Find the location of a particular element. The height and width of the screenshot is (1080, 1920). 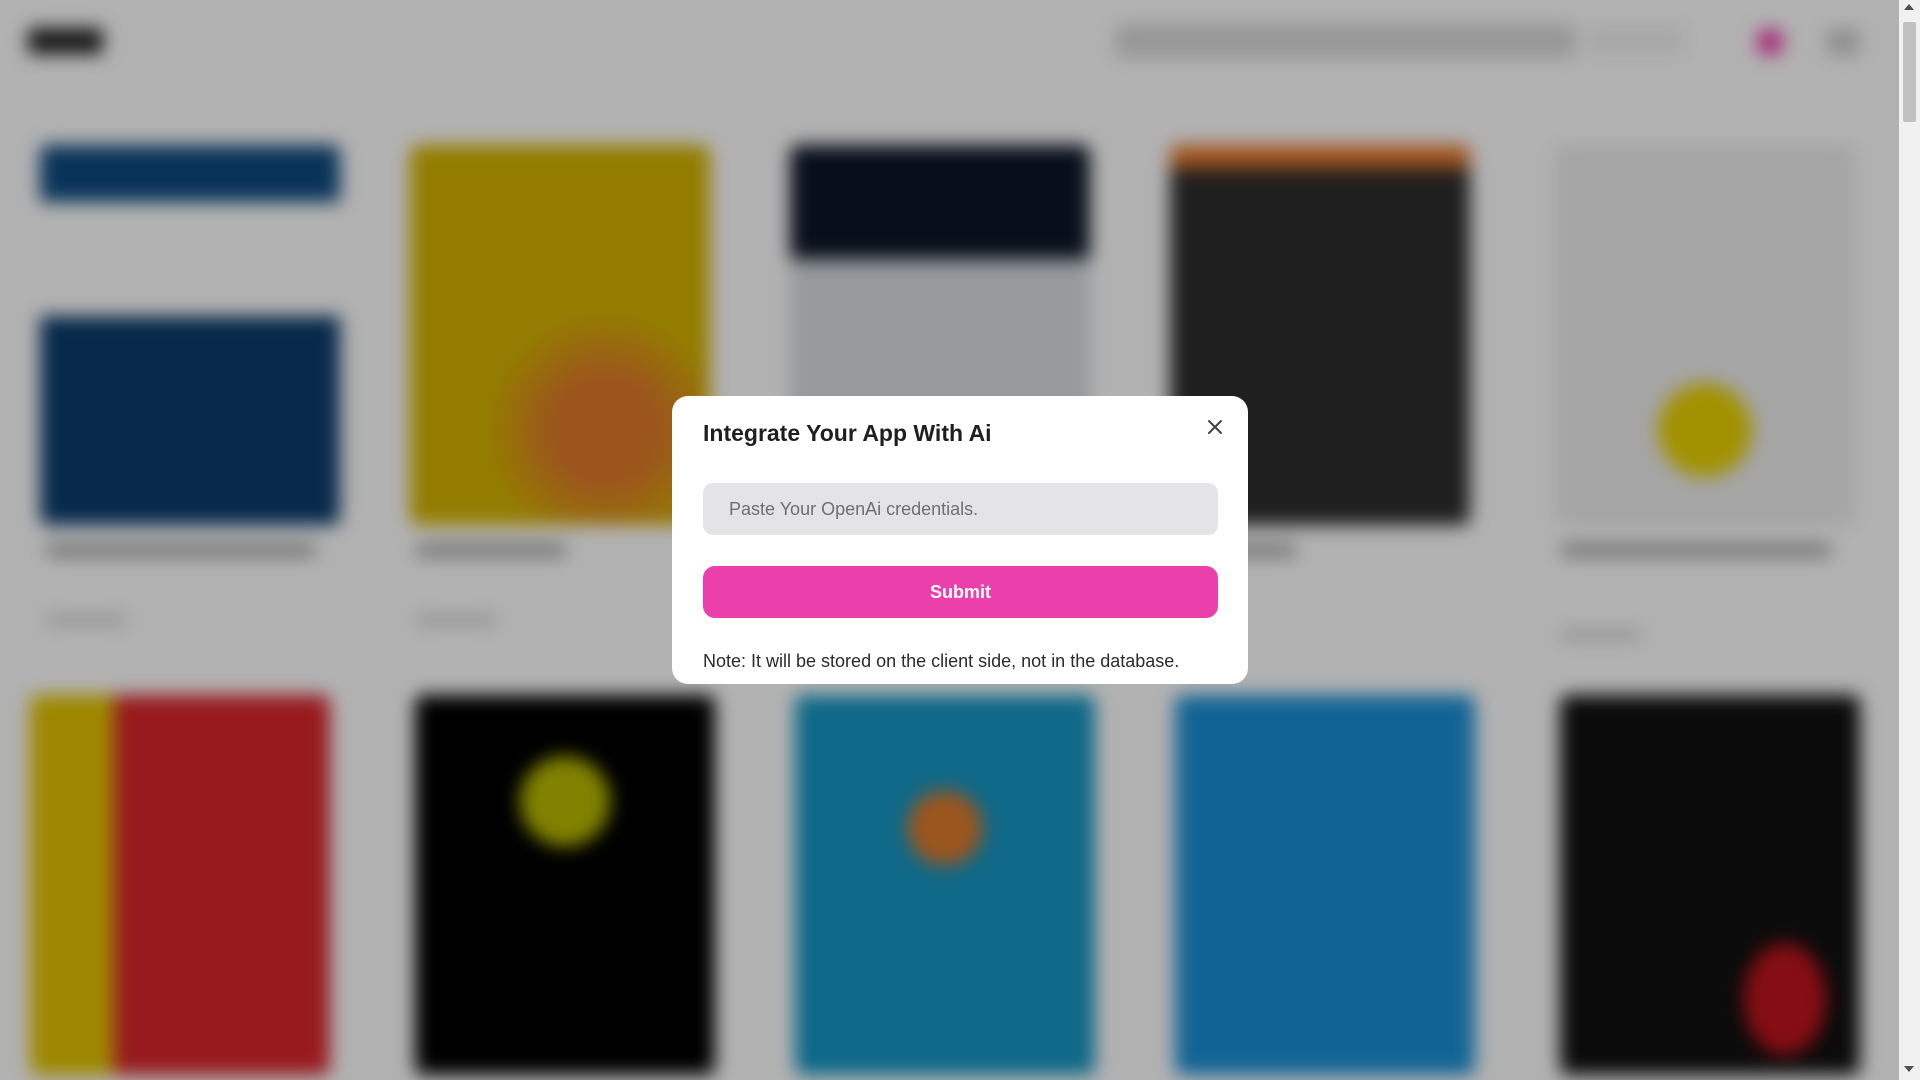

scroll-down-arrow-icon is located at coordinates (1909, 1069).